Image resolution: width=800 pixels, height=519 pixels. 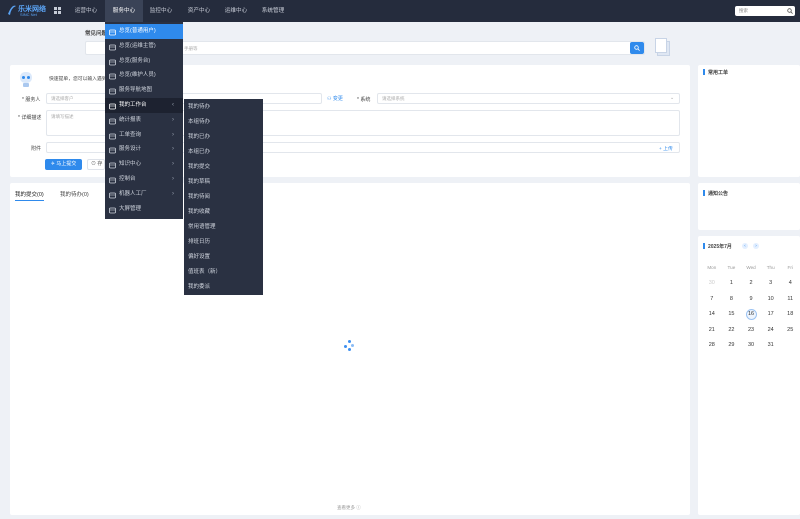 I want to click on calendar-day: 9, so click(x=751, y=299).